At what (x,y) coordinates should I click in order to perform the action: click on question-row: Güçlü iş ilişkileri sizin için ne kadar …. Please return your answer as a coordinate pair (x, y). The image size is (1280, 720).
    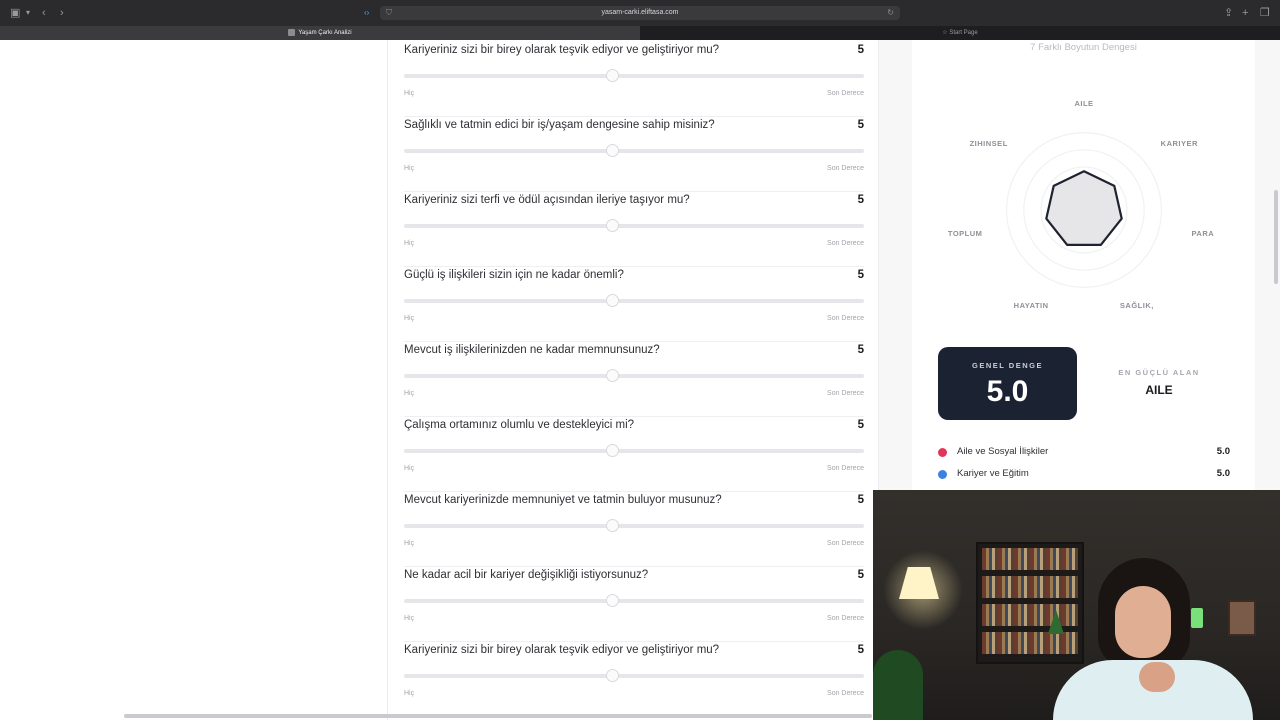
    Looking at the image, I should click on (634, 304).